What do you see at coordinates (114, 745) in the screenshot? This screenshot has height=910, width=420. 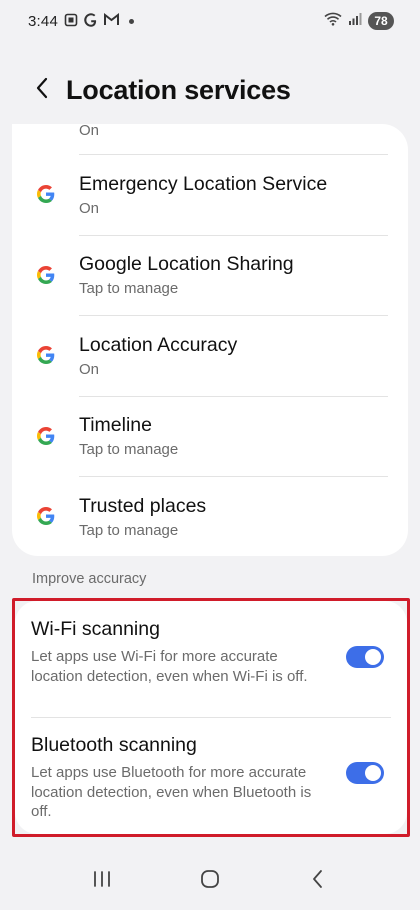 I see `switch-item-title: Bluetooth scanning` at bounding box center [114, 745].